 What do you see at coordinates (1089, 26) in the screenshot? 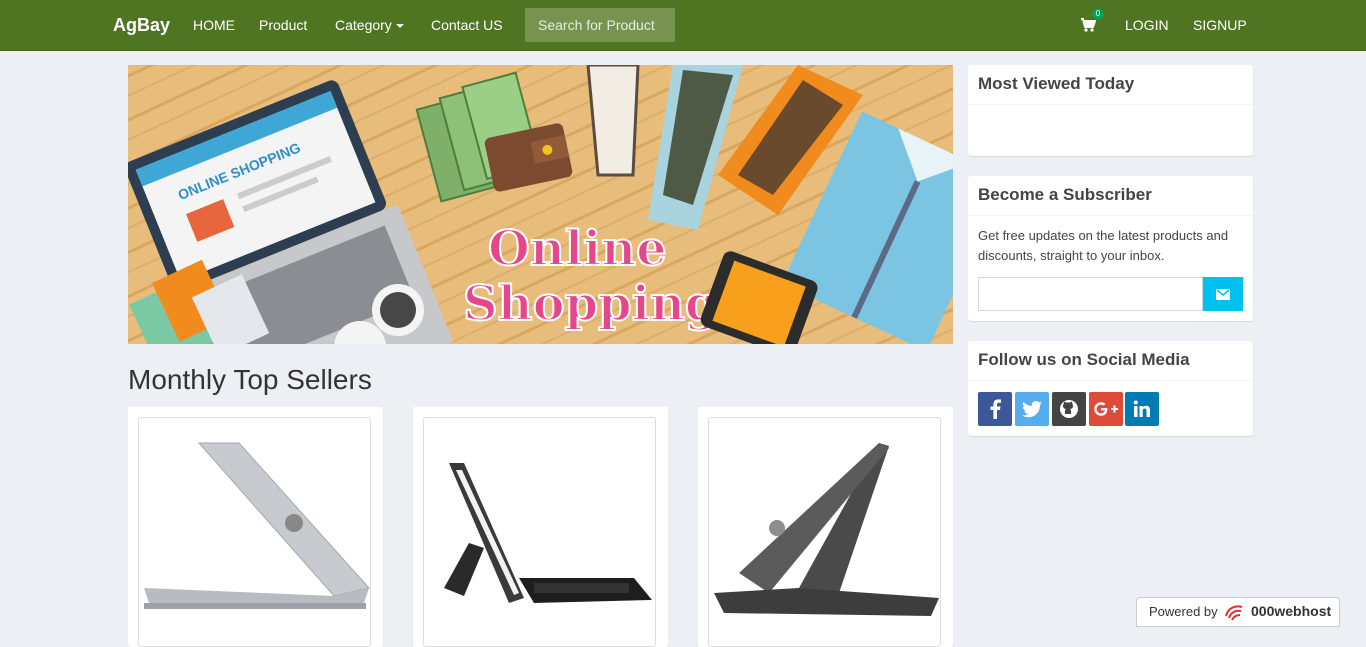
I see `cart-icon` at bounding box center [1089, 26].